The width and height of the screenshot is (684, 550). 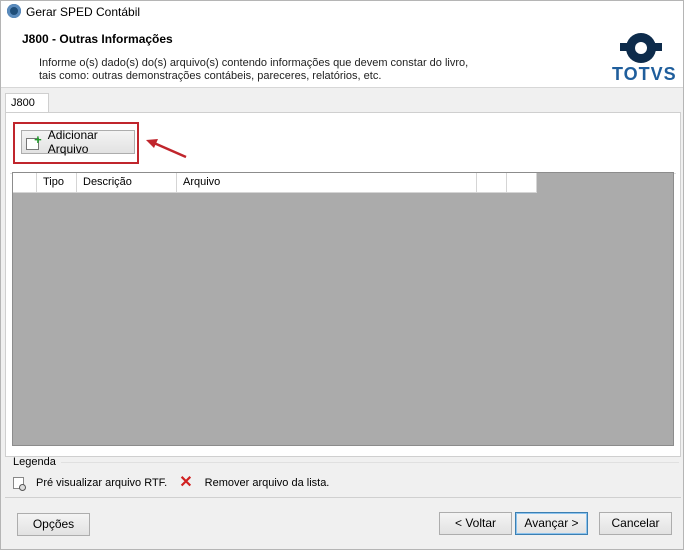 I want to click on preview-rtf-icon, so click(x=19, y=484).